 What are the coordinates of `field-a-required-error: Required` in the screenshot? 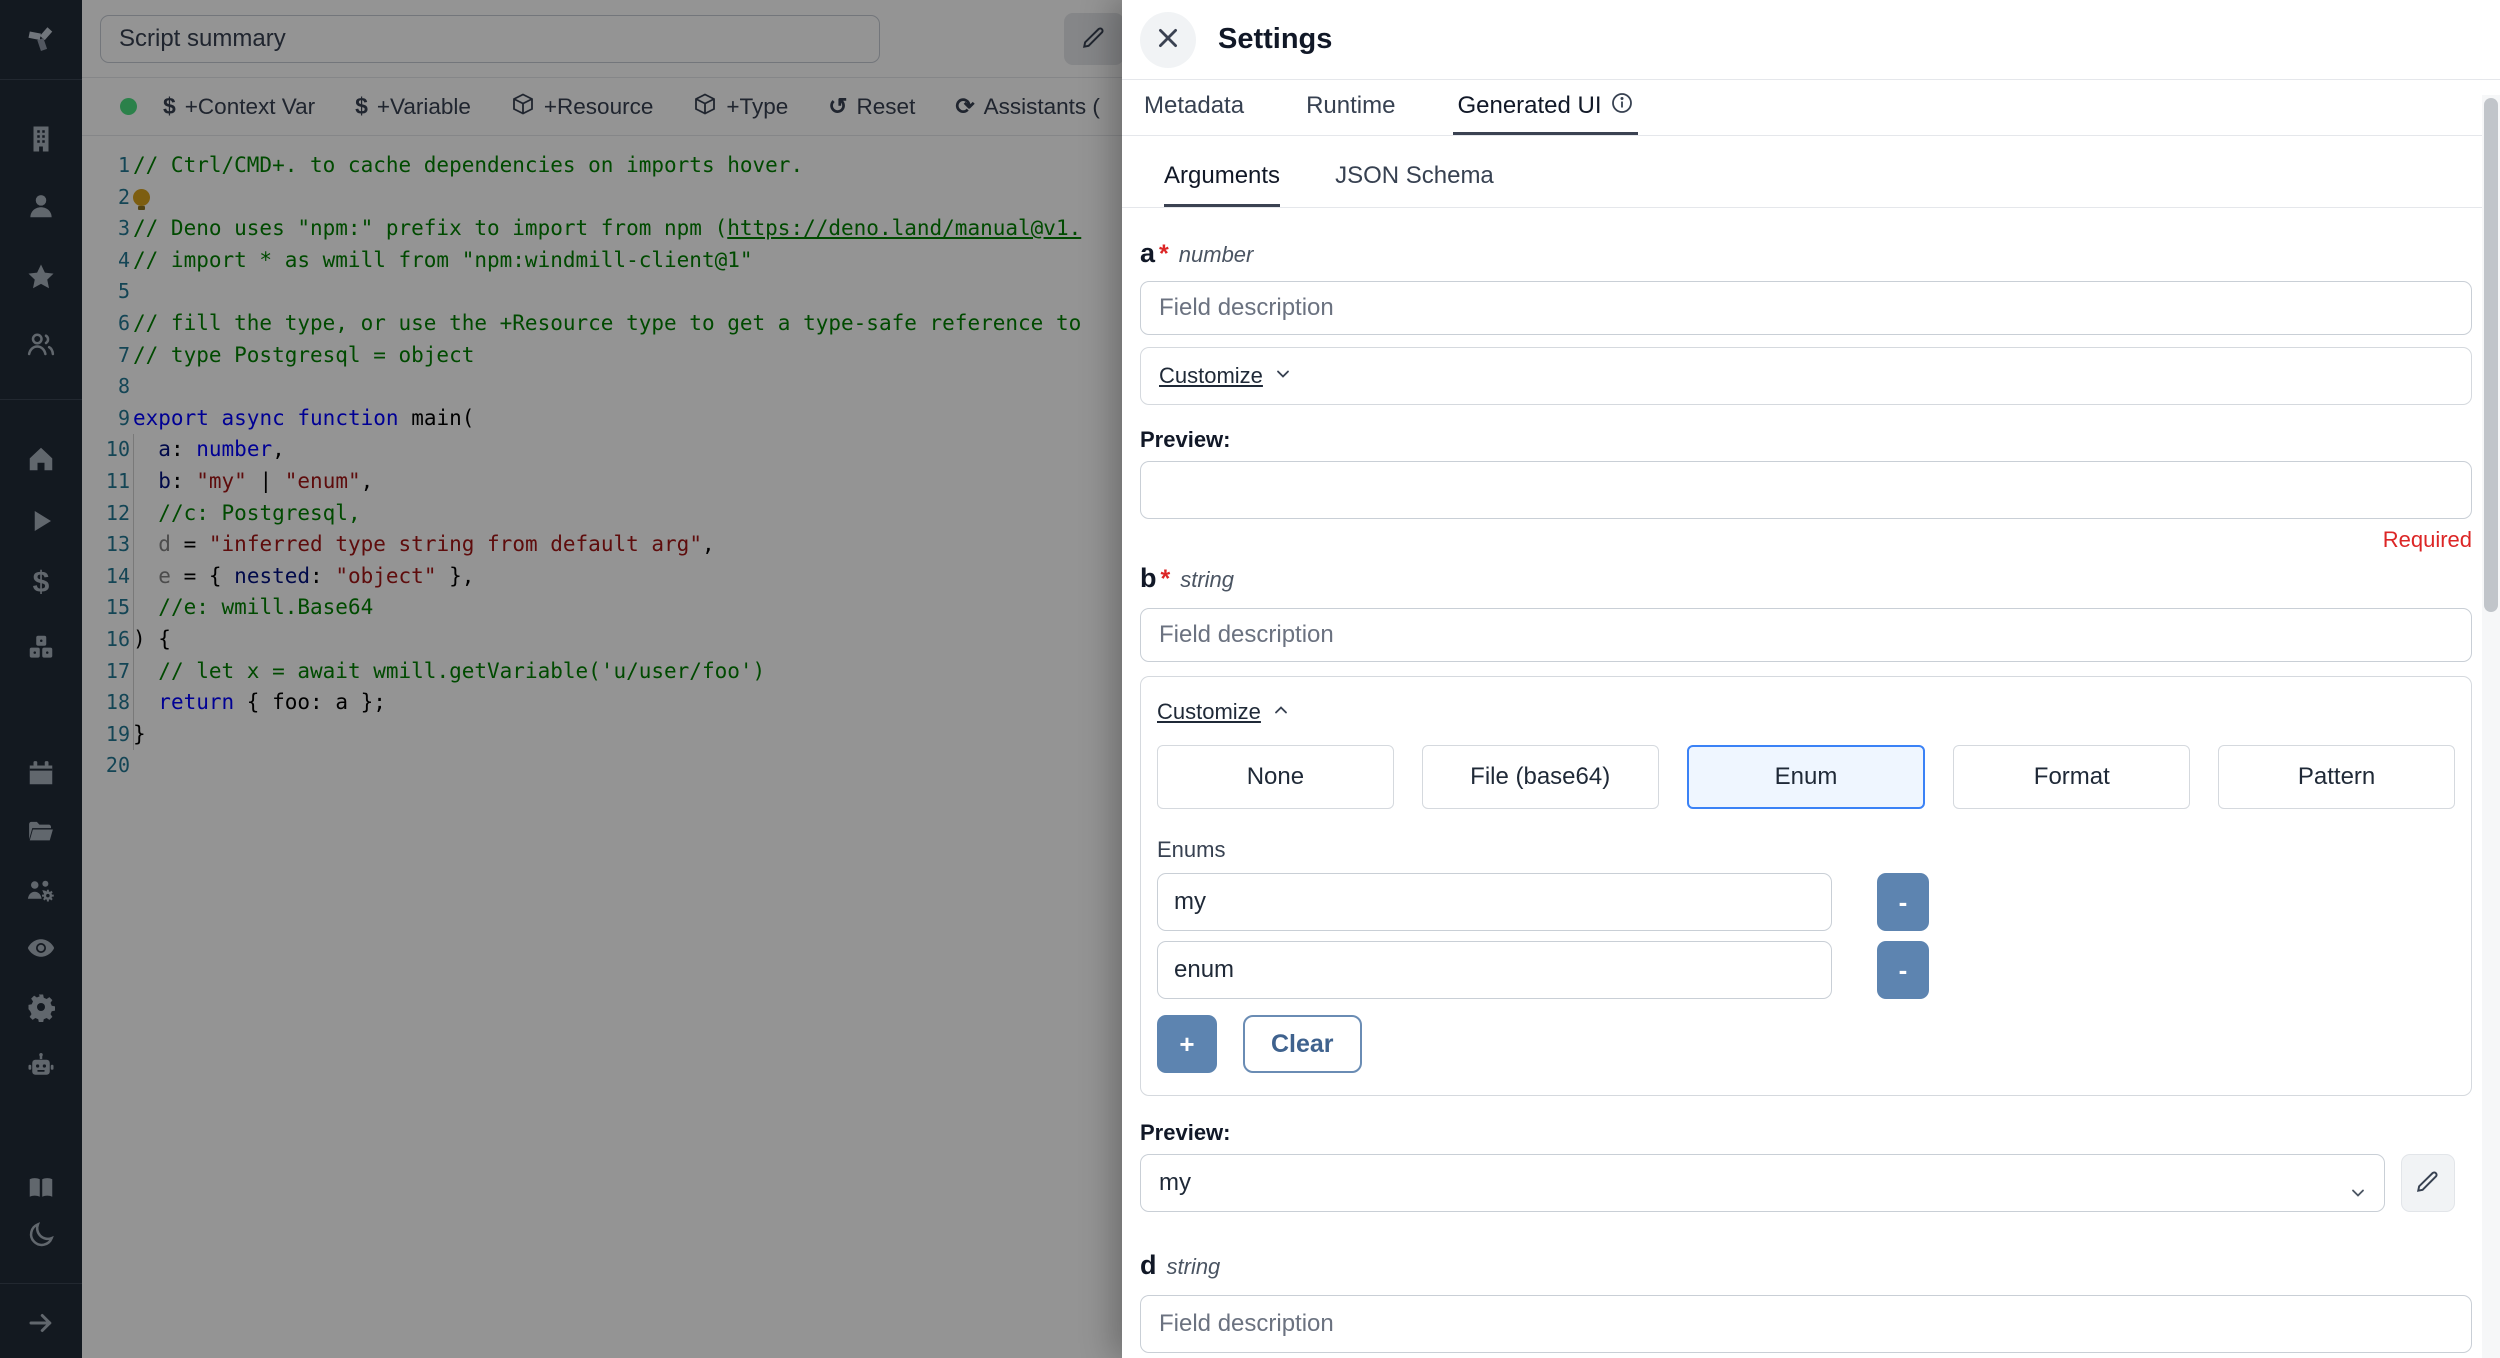 It's located at (2427, 539).